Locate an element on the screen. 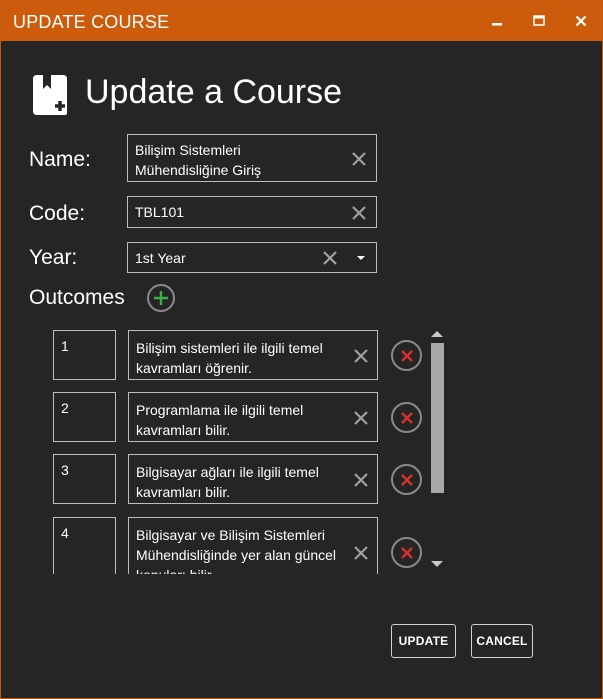 The image size is (603, 699). update-button: UPDATE is located at coordinates (423, 641).